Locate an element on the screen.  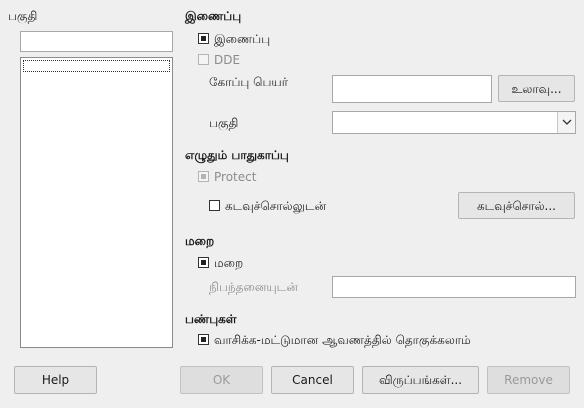
chevron-down-icon is located at coordinates (566, 122).